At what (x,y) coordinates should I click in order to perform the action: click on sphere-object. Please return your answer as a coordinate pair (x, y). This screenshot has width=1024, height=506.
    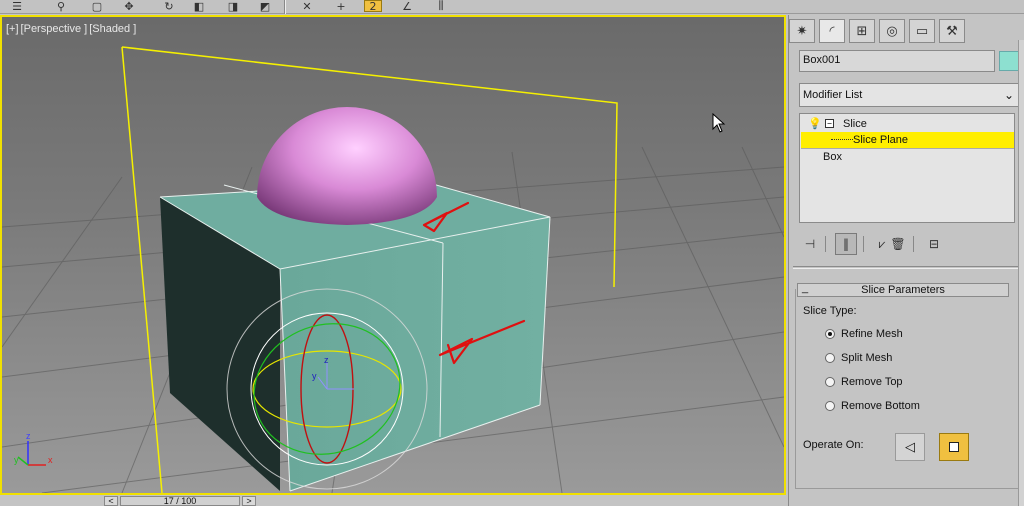
    Looking at the image, I should click on (347, 166).